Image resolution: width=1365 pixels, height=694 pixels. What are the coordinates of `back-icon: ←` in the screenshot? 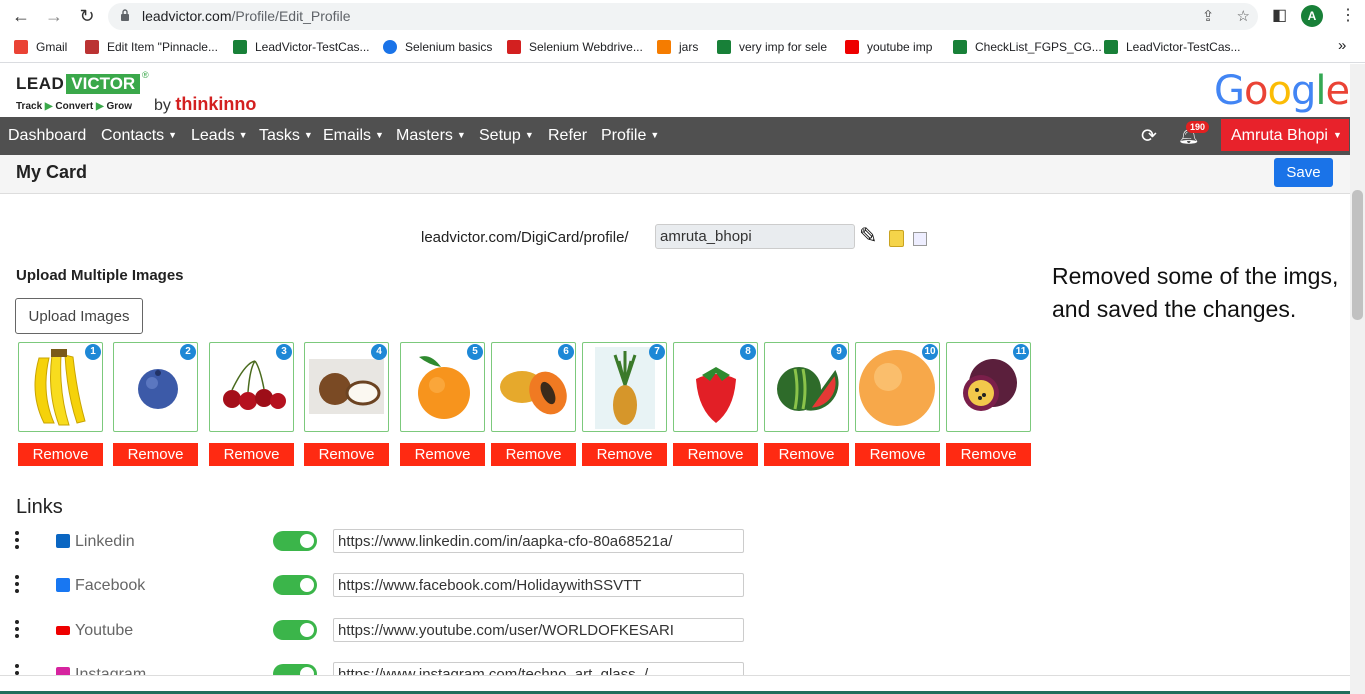 It's located at (21, 16).